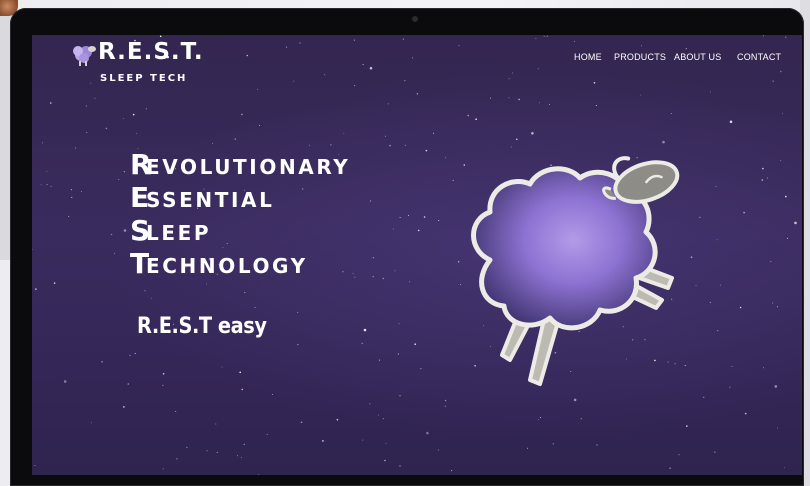 This screenshot has width=810, height=486. What do you see at coordinates (415, 19) in the screenshot?
I see `webcam` at bounding box center [415, 19].